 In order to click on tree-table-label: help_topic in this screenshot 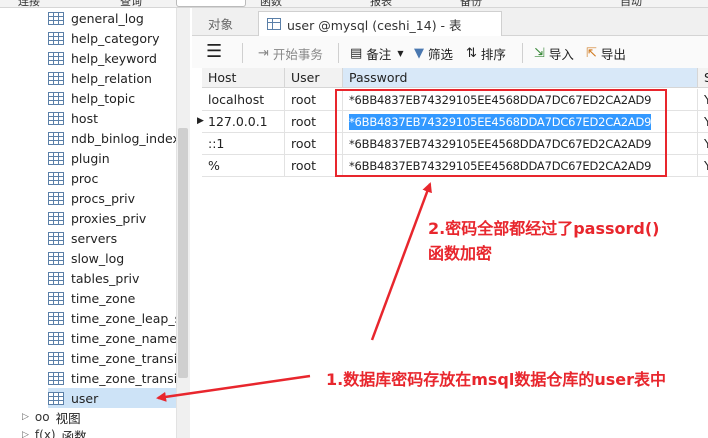, I will do `click(103, 98)`.